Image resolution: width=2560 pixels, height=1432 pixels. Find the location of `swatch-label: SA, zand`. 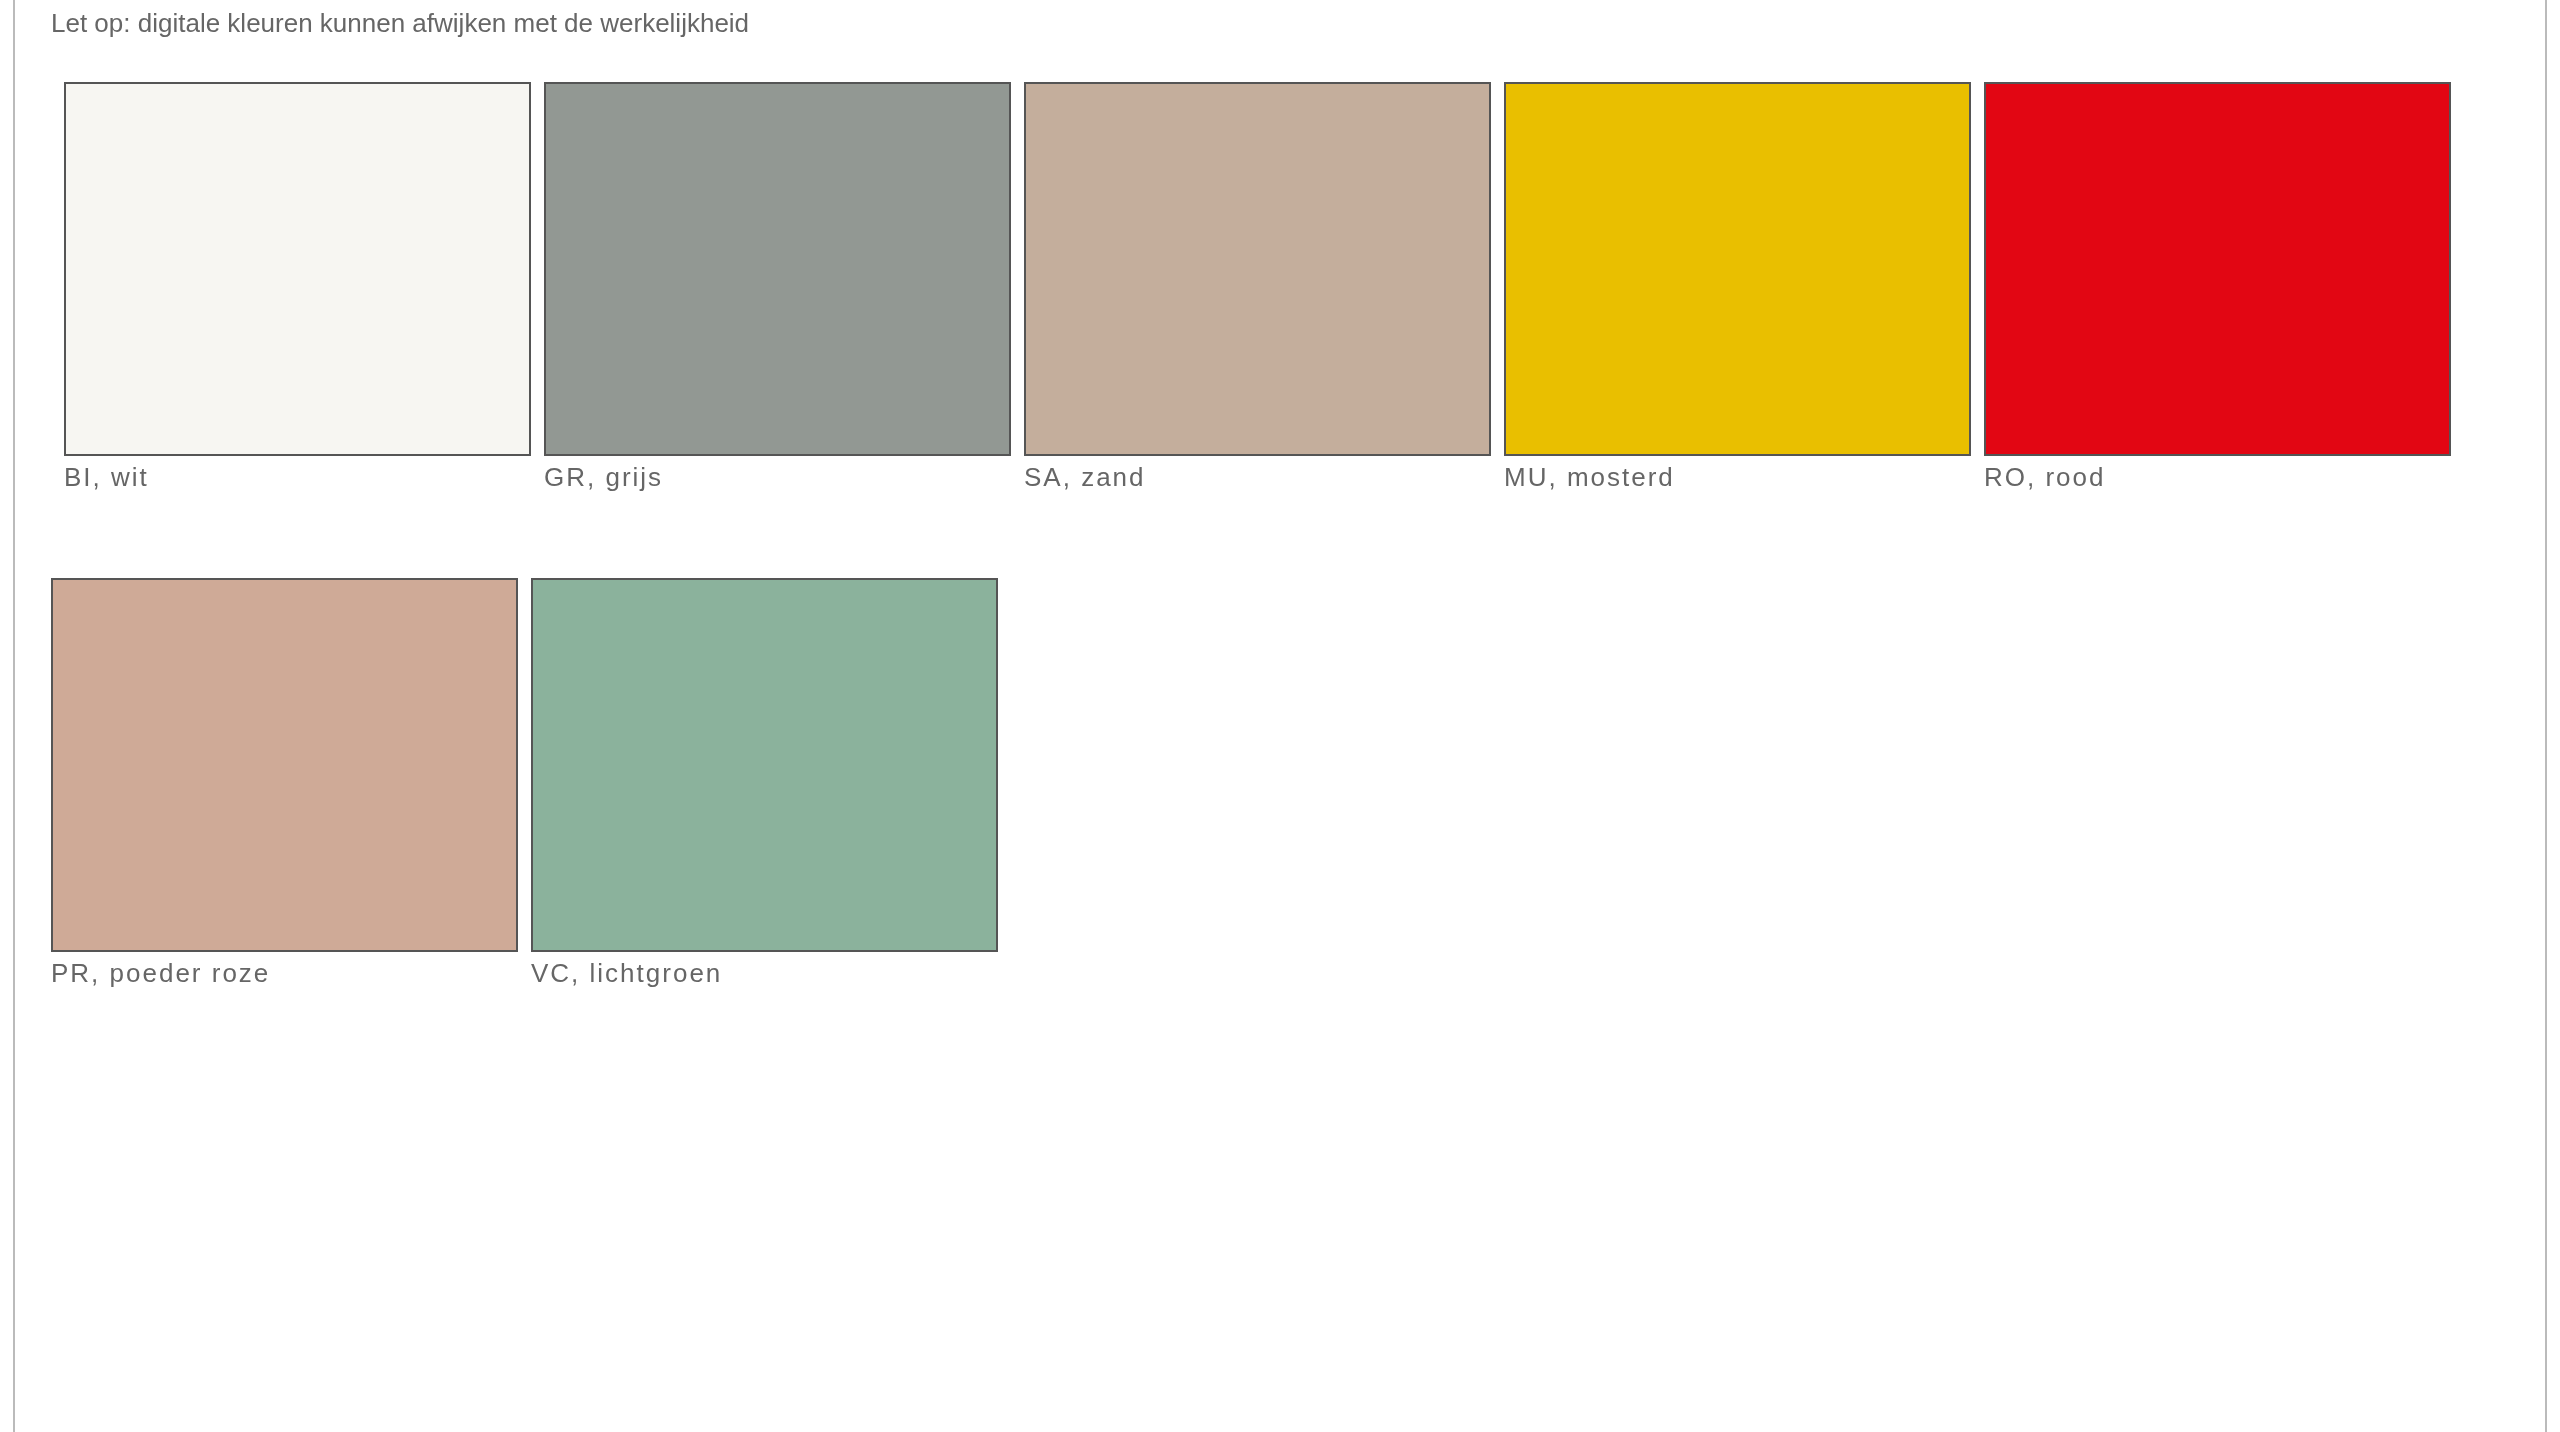

swatch-label: SA, zand is located at coordinates (1085, 477).